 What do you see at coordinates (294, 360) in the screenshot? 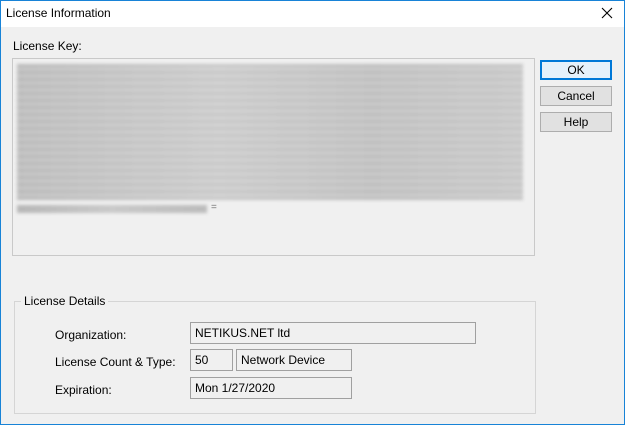
I see `license-type-field: Network Device` at bounding box center [294, 360].